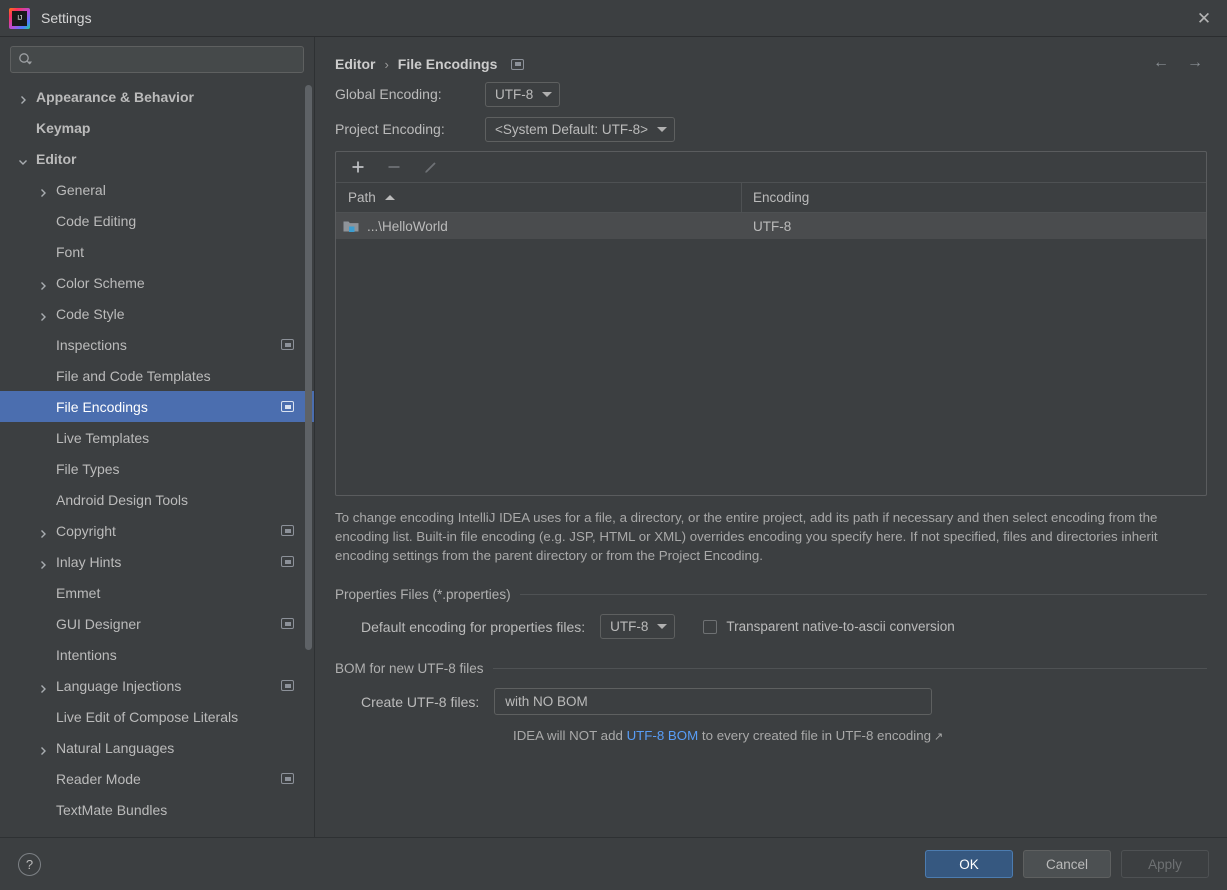 The image size is (1227, 890). What do you see at coordinates (166, 59) in the screenshot?
I see `search-input` at bounding box center [166, 59].